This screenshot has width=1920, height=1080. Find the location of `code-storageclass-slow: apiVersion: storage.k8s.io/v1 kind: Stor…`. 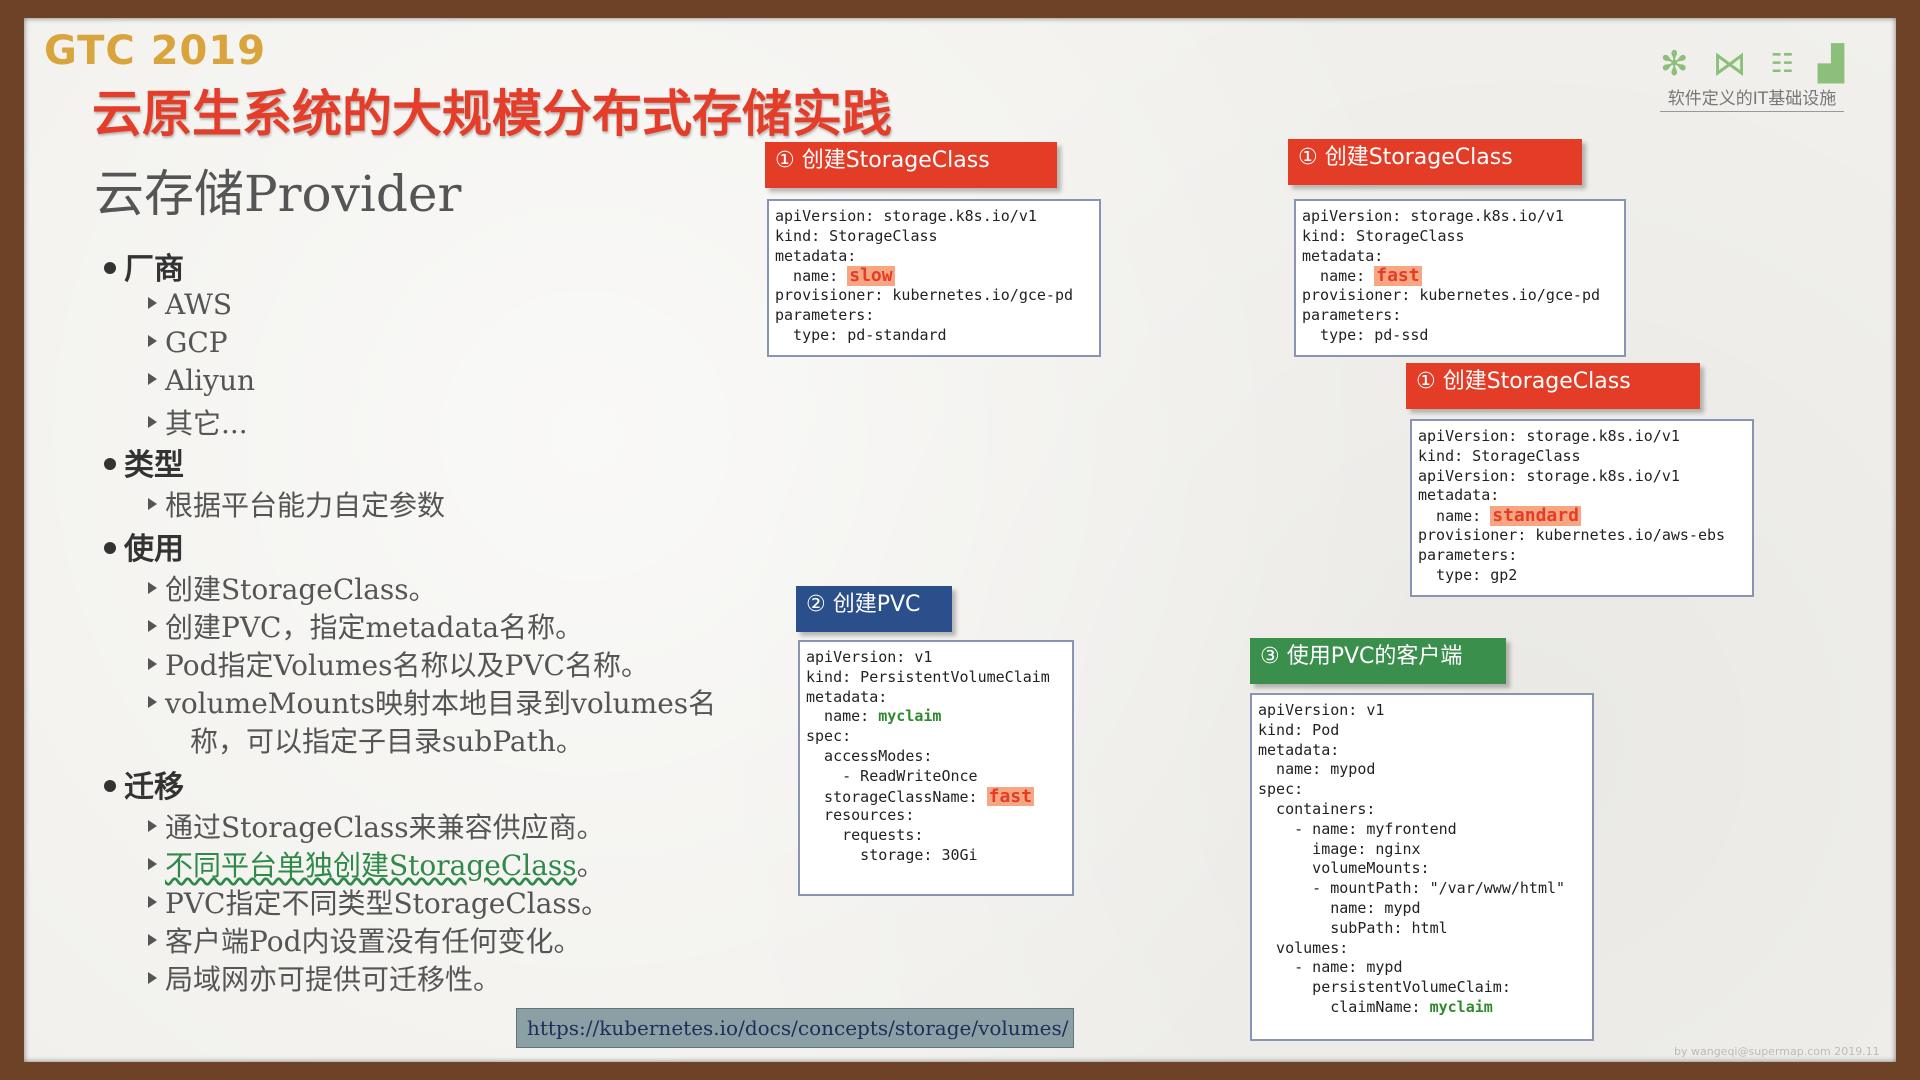

code-storageclass-slow: apiVersion: storage.k8s.io/v1 kind: Stor… is located at coordinates (934, 278).